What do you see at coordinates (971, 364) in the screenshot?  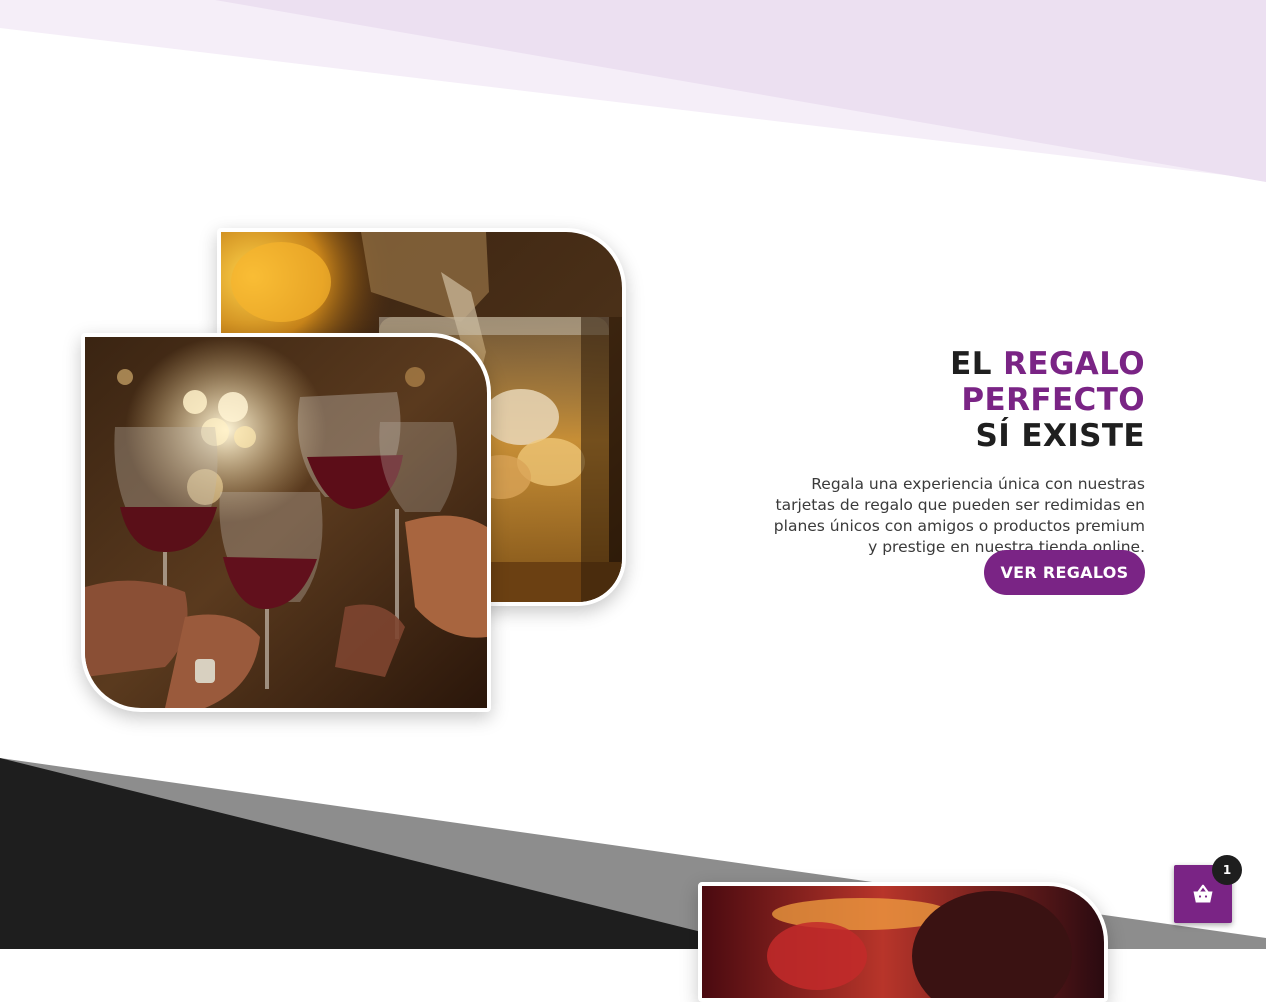 I see `headline-lead: EL` at bounding box center [971, 364].